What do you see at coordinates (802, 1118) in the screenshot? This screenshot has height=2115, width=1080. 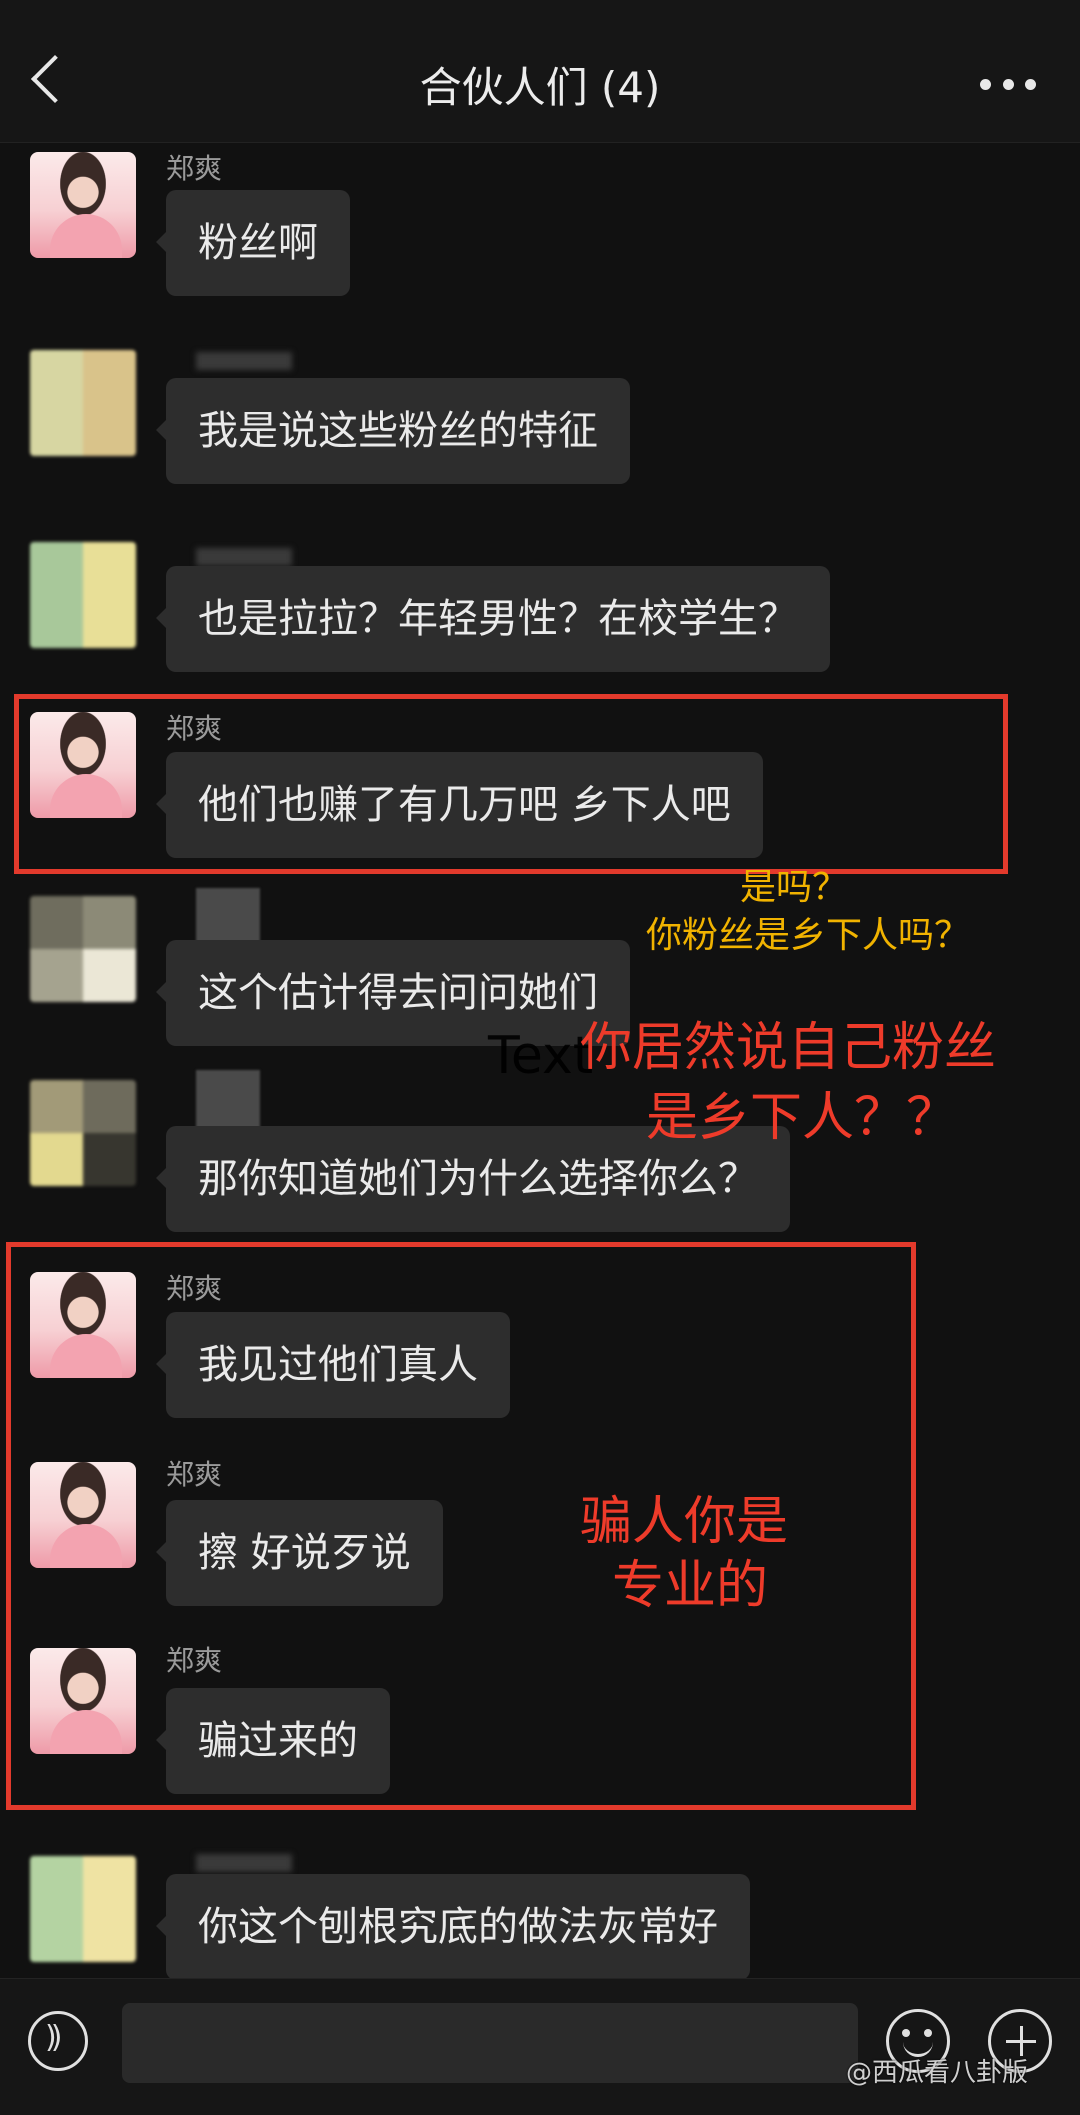 I see `annotation-text: 是乡下人？？` at bounding box center [802, 1118].